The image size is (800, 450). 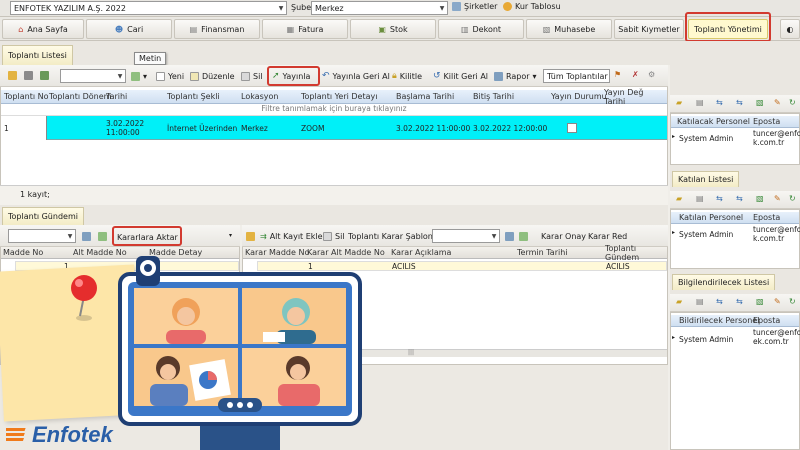 What do you see at coordinates (42, 236) in the screenshot?
I see `gundem-select: ▼` at bounding box center [42, 236].